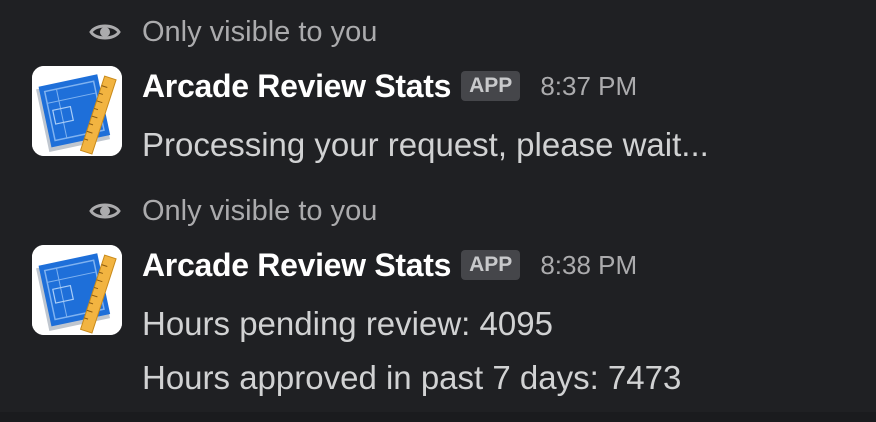 Image resolution: width=876 pixels, height=422 pixels. I want to click on message-text: Hours pending review: 4095, so click(347, 323).